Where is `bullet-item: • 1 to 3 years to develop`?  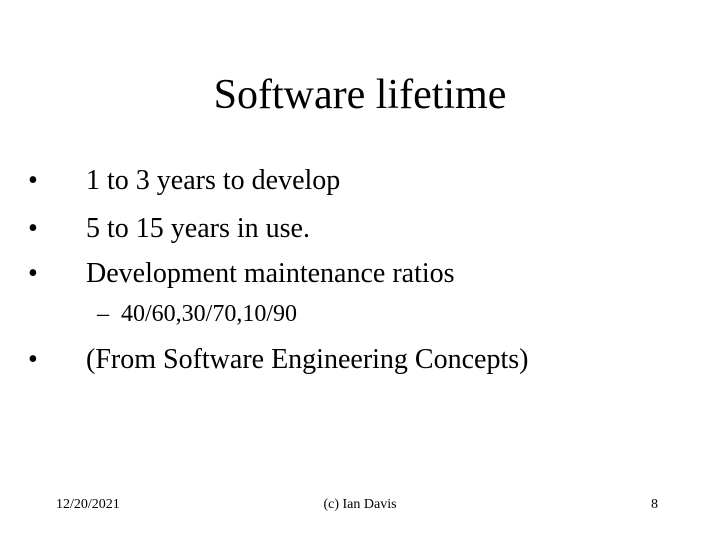 bullet-item: • 1 to 3 years to develop is located at coordinates (184, 181).